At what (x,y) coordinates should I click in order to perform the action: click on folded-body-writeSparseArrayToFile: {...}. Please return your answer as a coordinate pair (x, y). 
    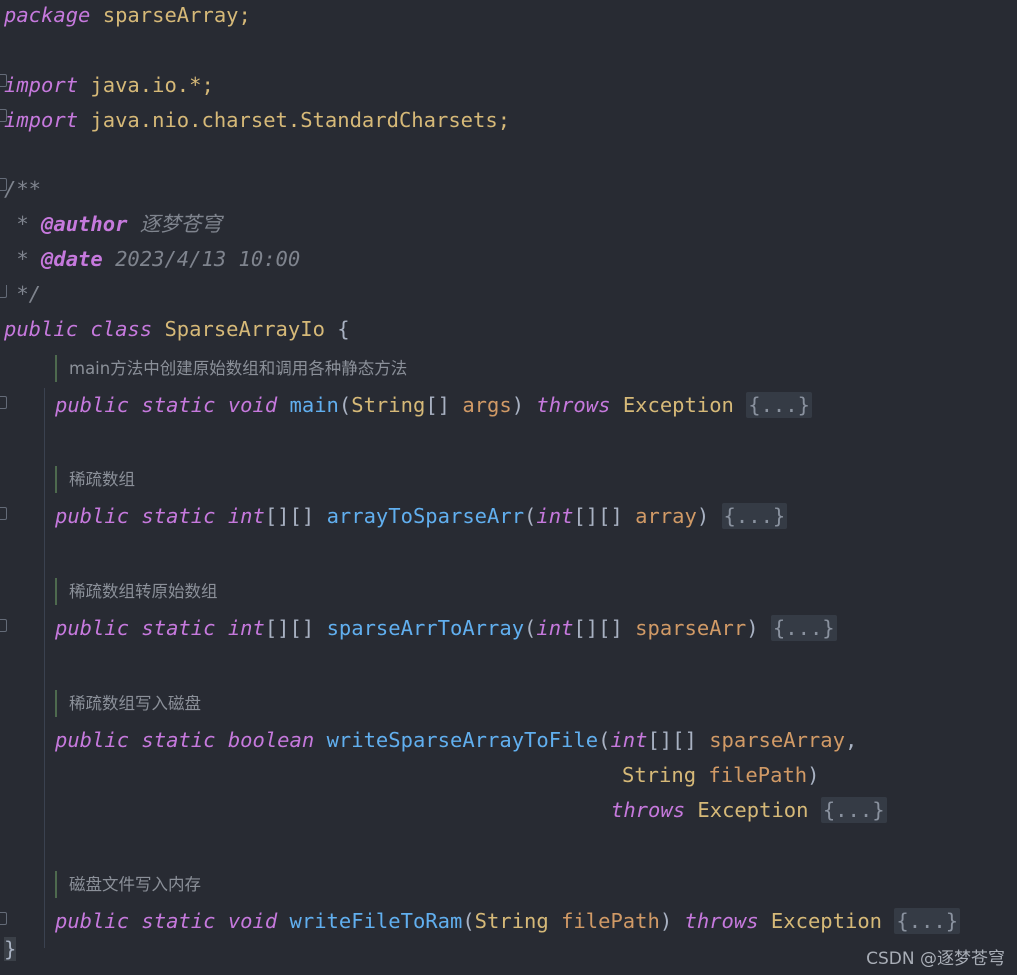
    Looking at the image, I should click on (853, 810).